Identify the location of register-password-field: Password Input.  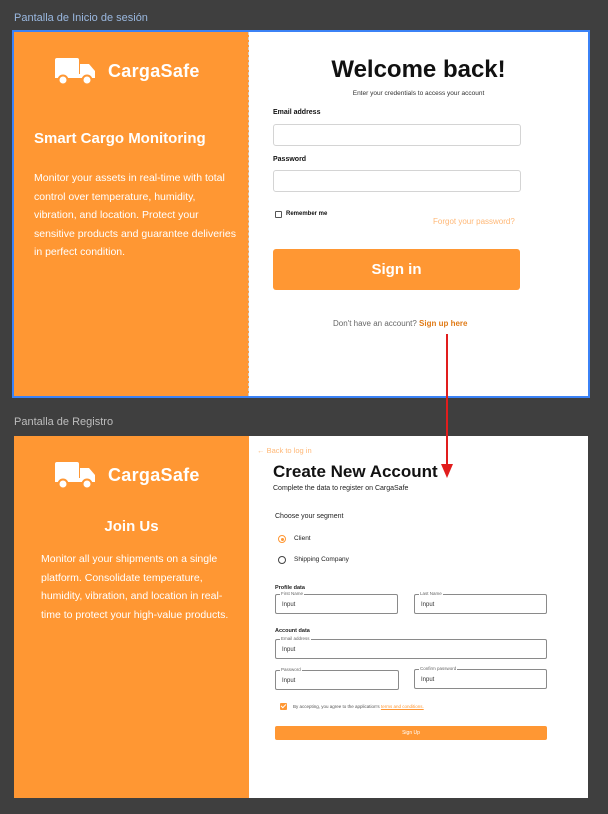
(337, 678).